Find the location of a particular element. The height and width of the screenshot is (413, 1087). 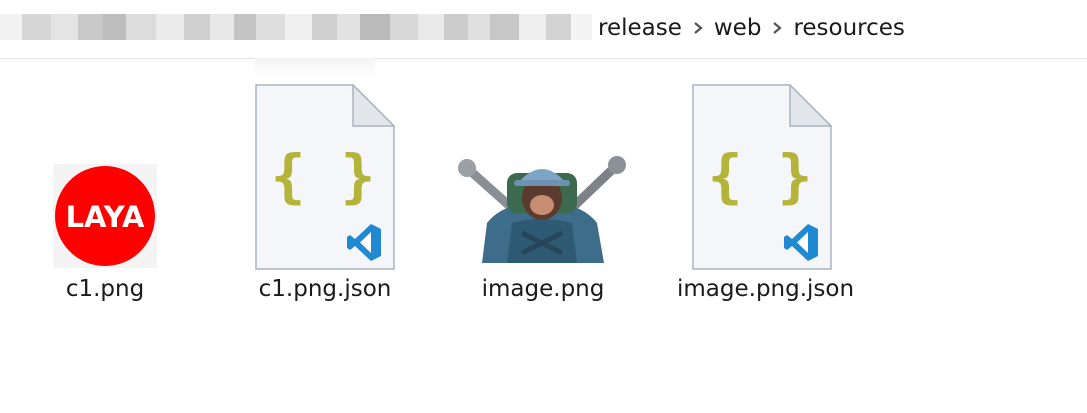

file-item-image-png-json: { } image.png.json is located at coordinates (766, 195).